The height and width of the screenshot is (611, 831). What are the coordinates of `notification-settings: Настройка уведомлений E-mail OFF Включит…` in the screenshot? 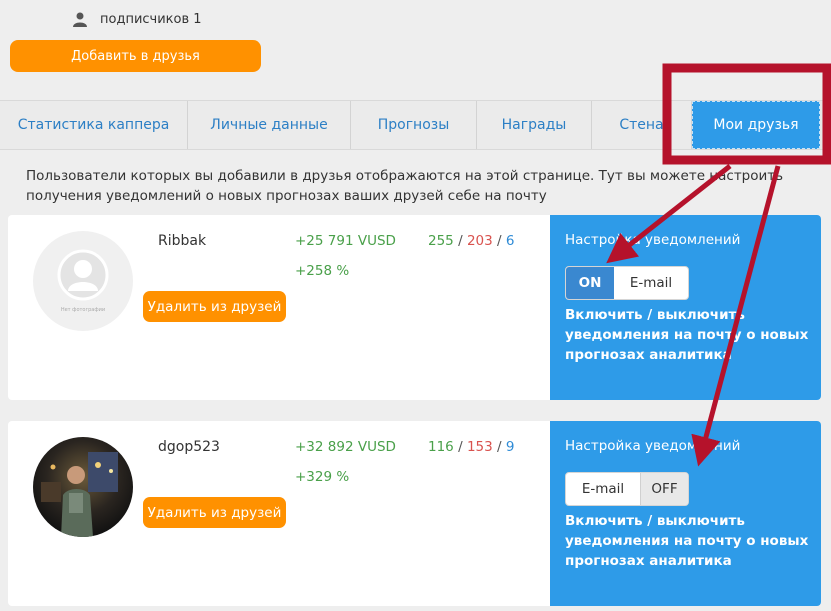 It's located at (685, 513).